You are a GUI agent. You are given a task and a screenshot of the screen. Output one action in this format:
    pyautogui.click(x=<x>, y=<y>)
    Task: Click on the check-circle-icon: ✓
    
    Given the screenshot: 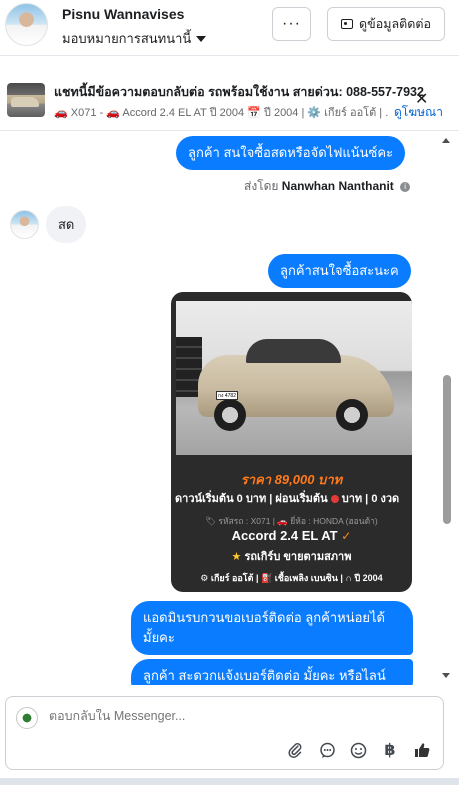 What is the action you would take?
    pyautogui.click(x=346, y=536)
    